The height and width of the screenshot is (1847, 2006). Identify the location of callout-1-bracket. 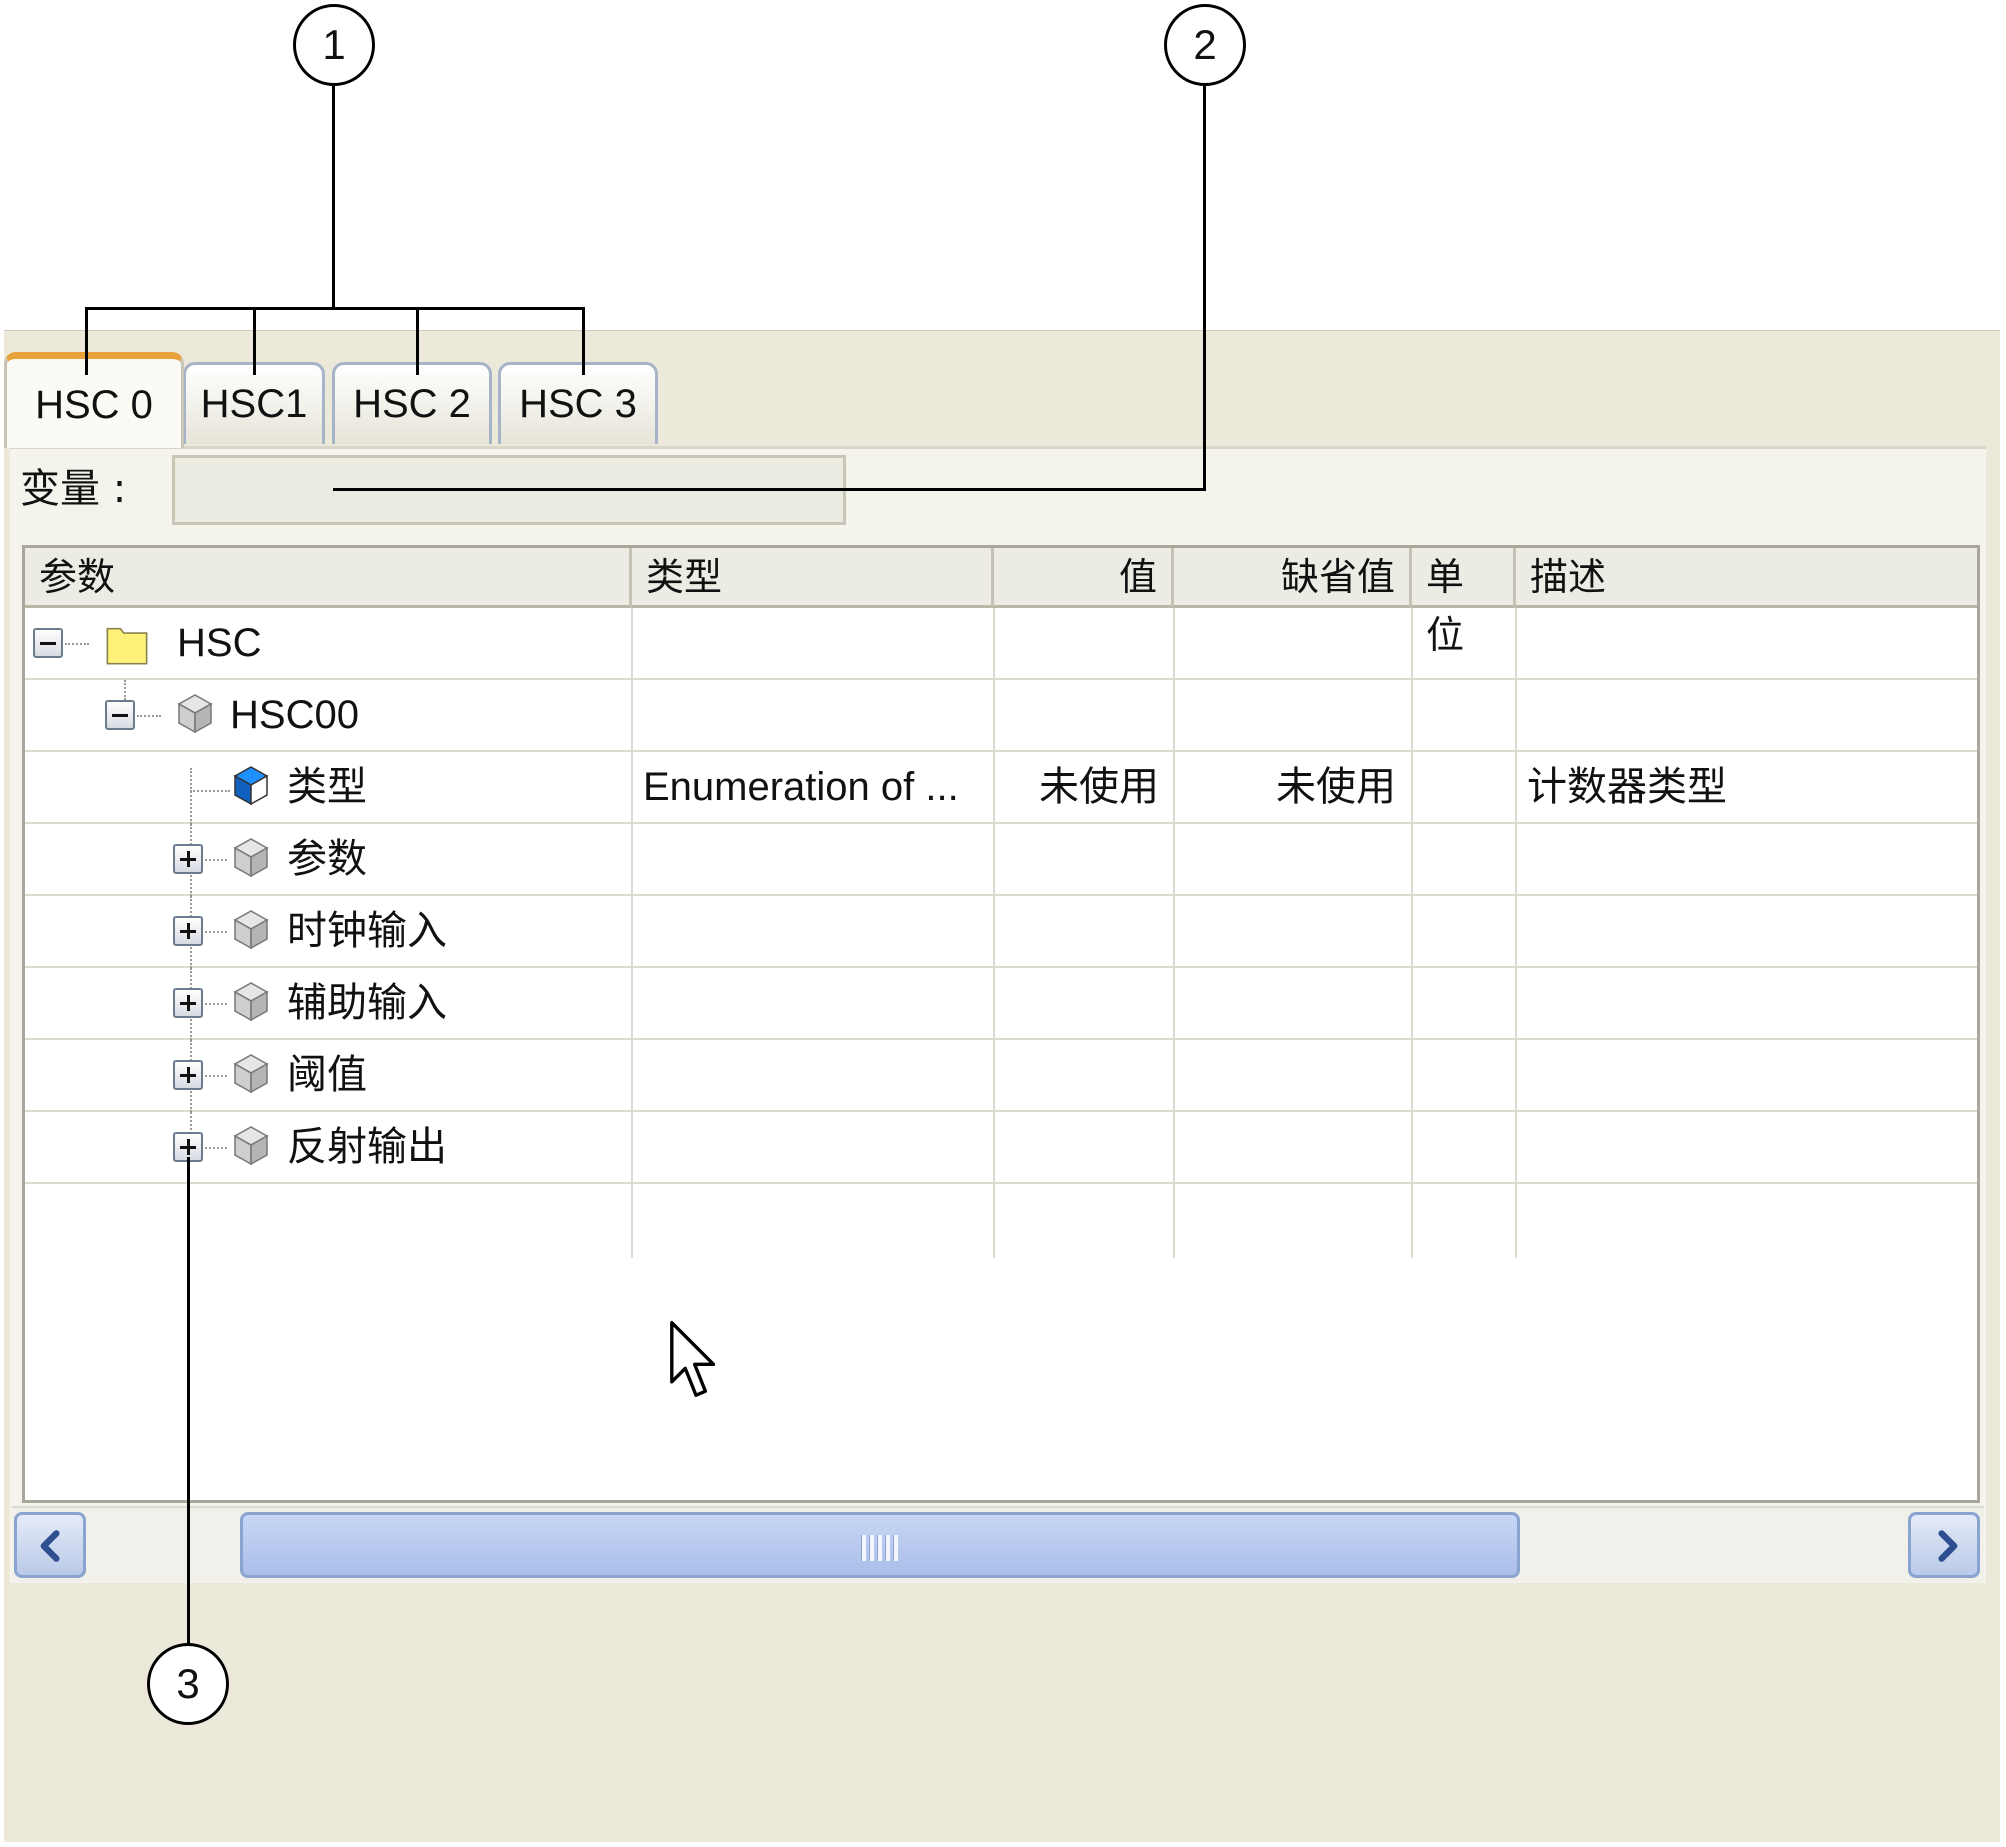
(335, 308).